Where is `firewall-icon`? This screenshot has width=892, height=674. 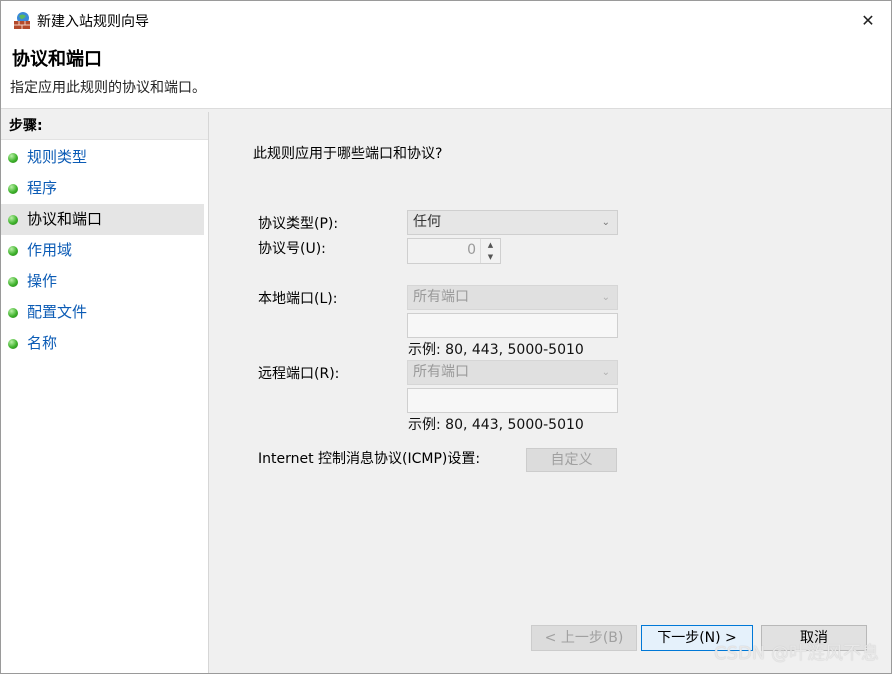
firewall-icon is located at coordinates (22, 20).